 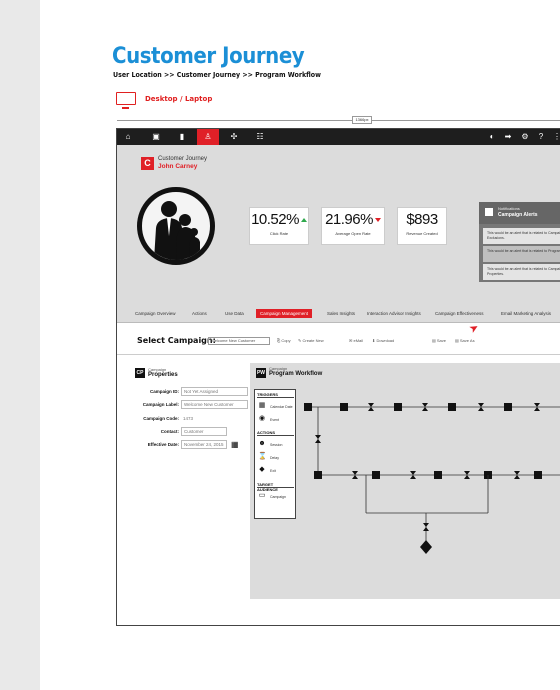 What do you see at coordinates (338, 120) in the screenshot?
I see `width-guide` at bounding box center [338, 120].